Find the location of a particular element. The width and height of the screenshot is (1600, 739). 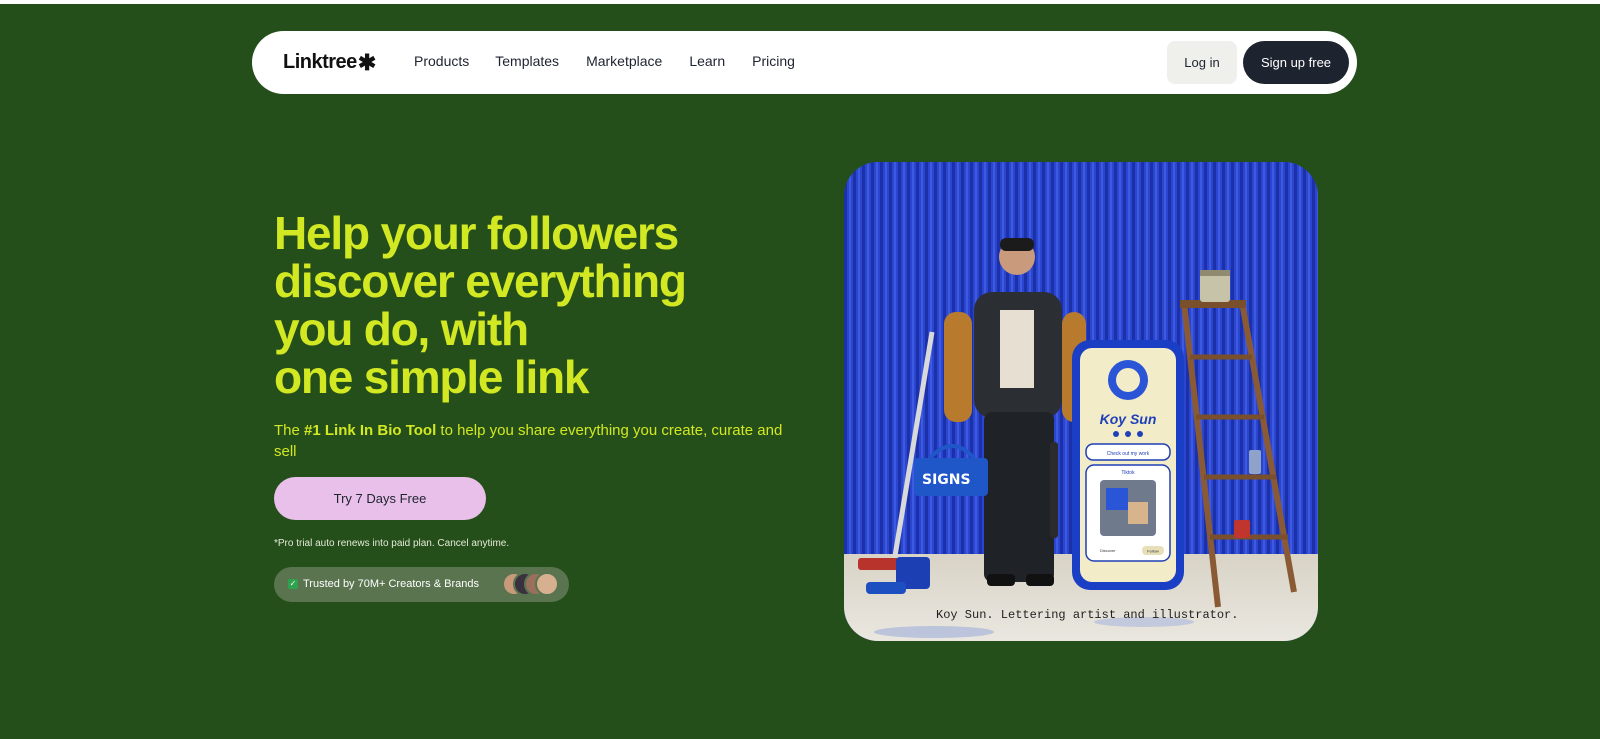

phone-follow-button: Follow is located at coordinates (1153, 551).